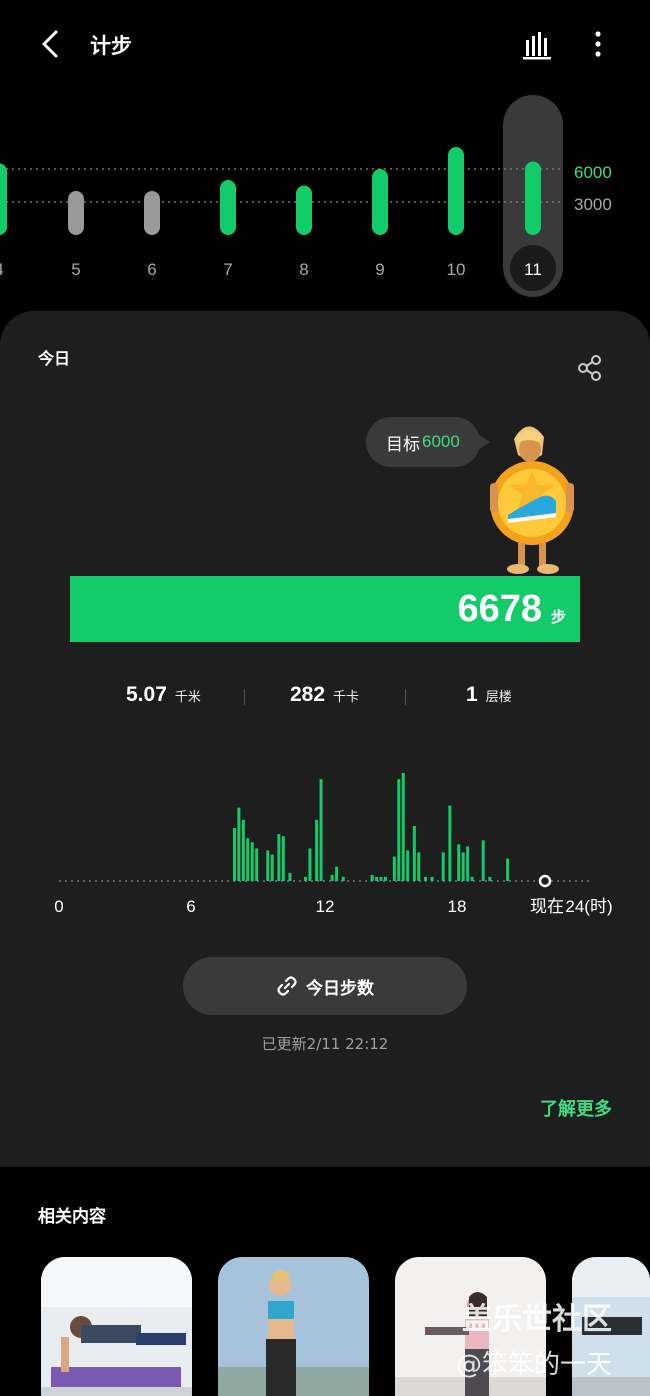  I want to click on running-thumbnail-image, so click(293, 1326).